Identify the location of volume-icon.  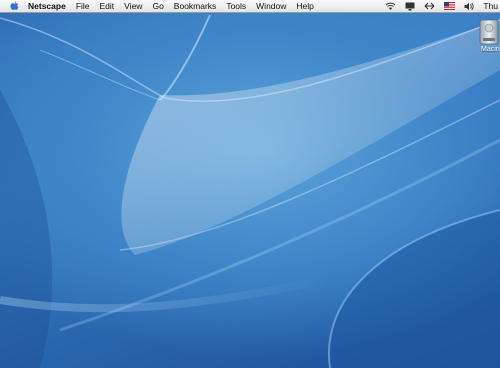
(469, 6).